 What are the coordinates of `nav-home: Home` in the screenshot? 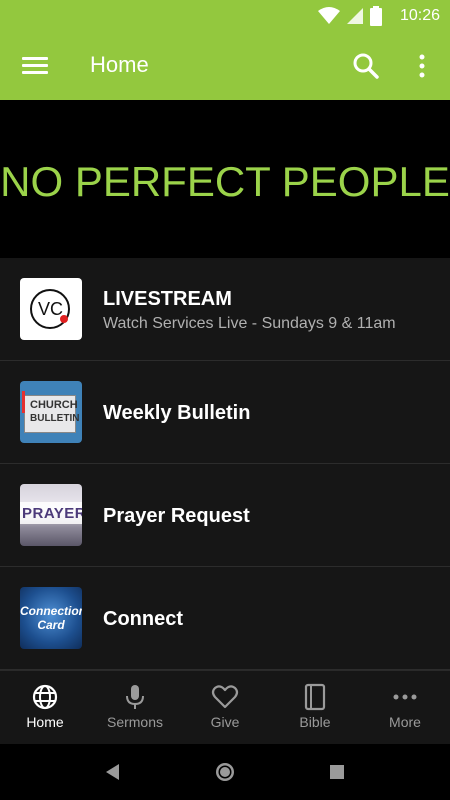 It's located at (45, 708).